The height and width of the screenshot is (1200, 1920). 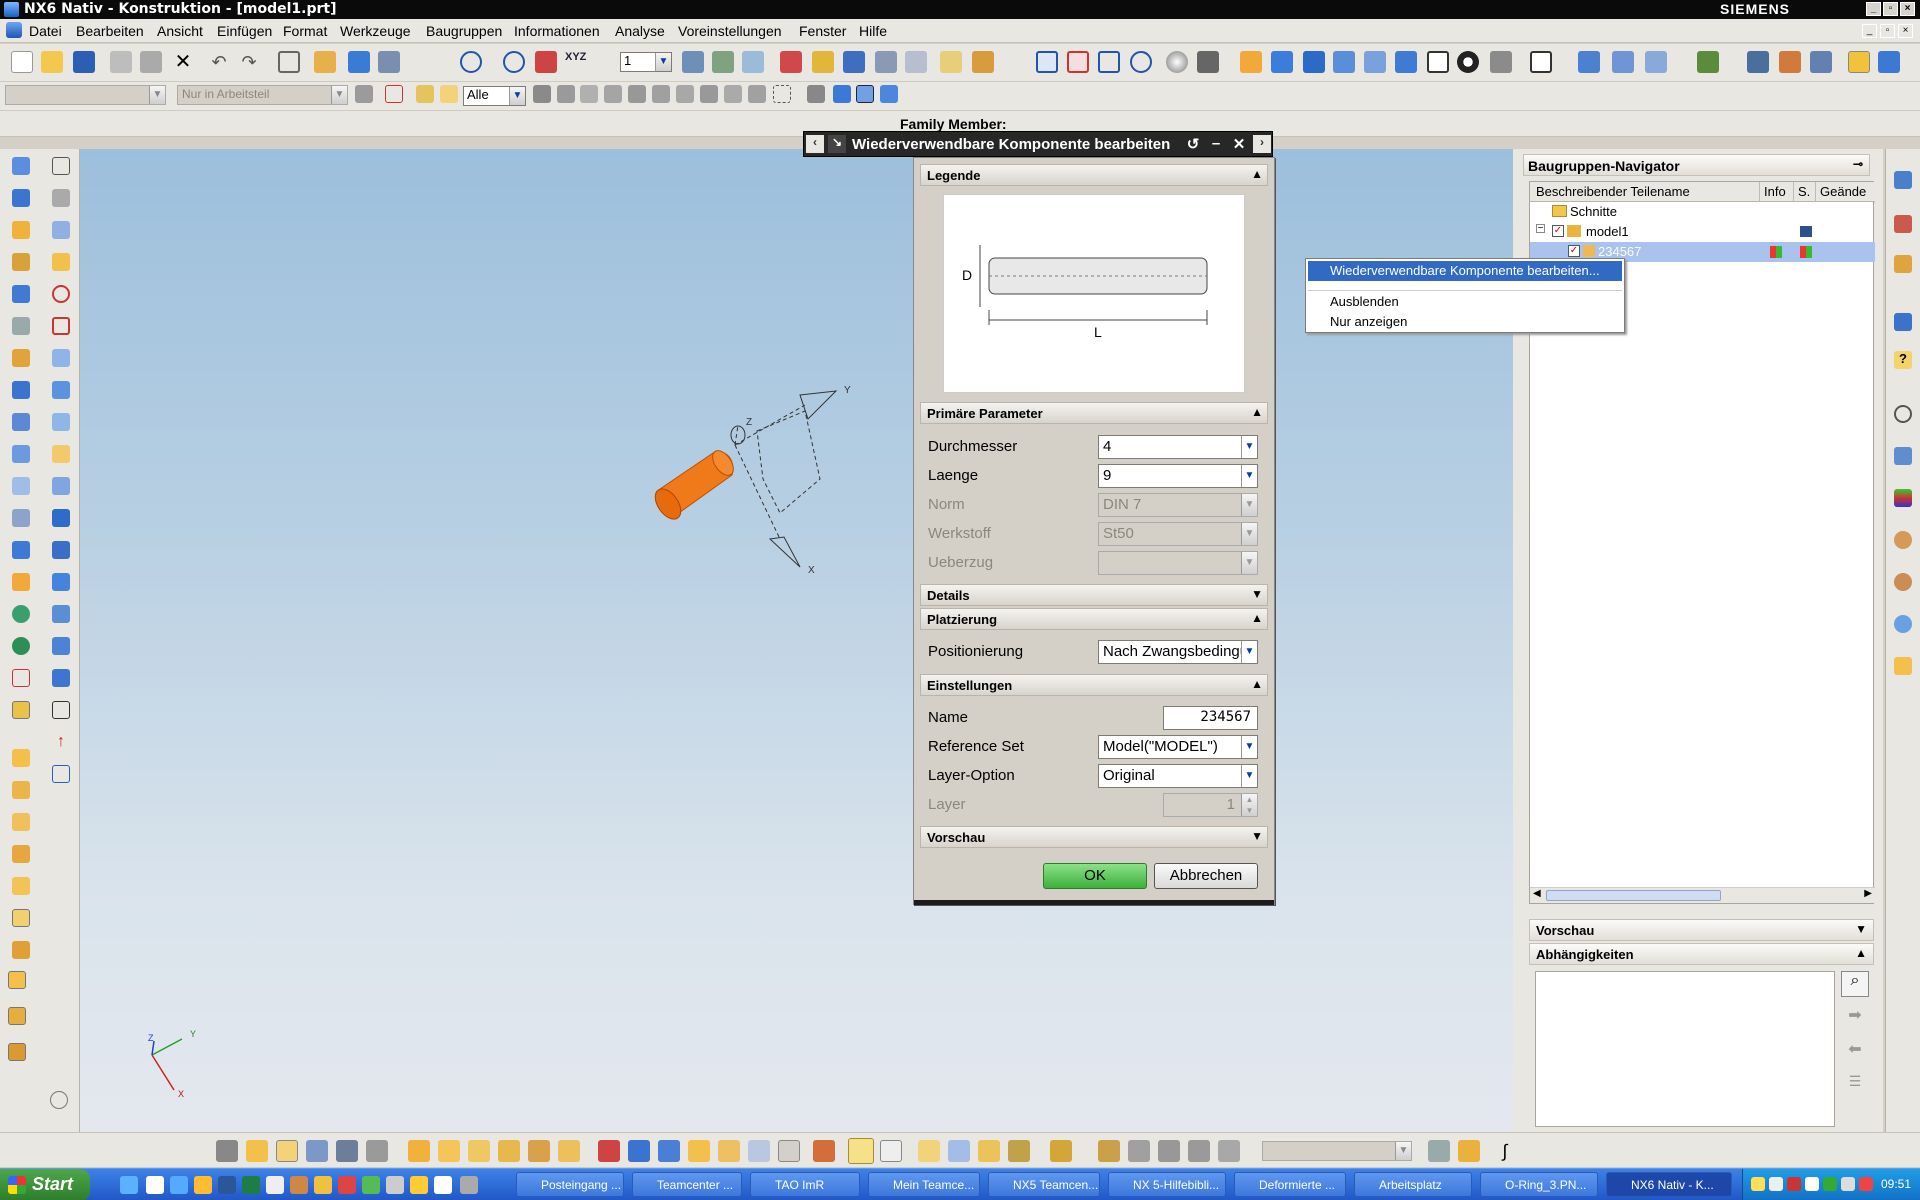 I want to click on shell-icon, so click(x=61, y=358).